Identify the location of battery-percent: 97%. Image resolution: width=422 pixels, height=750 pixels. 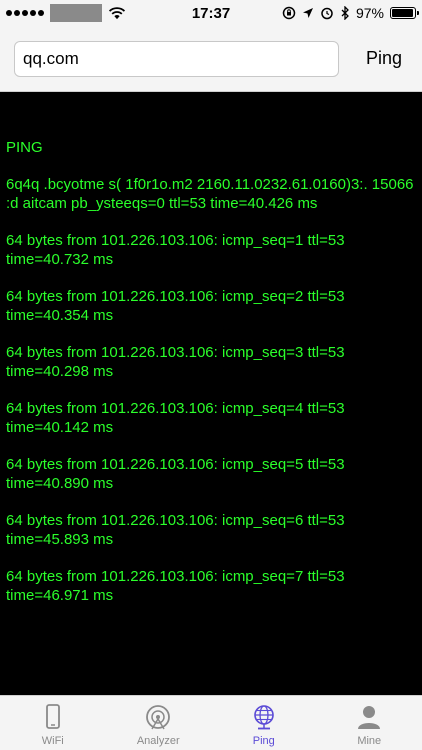
(369, 13).